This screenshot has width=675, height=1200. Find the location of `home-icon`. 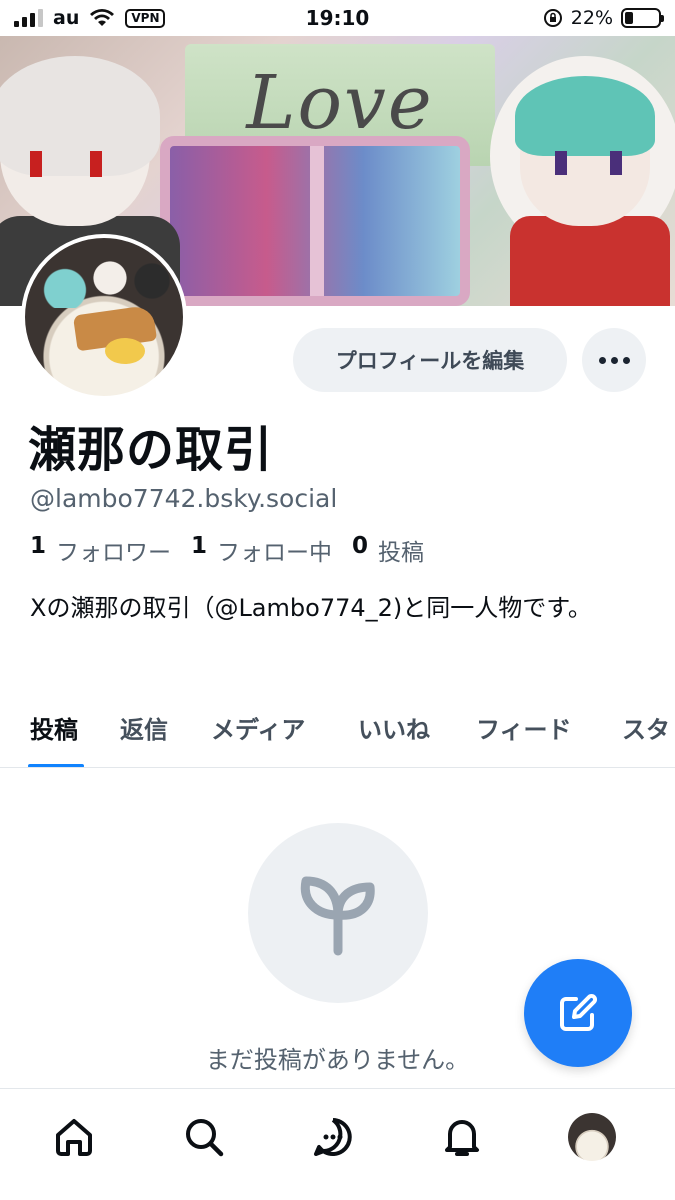

home-icon is located at coordinates (74, 1137).